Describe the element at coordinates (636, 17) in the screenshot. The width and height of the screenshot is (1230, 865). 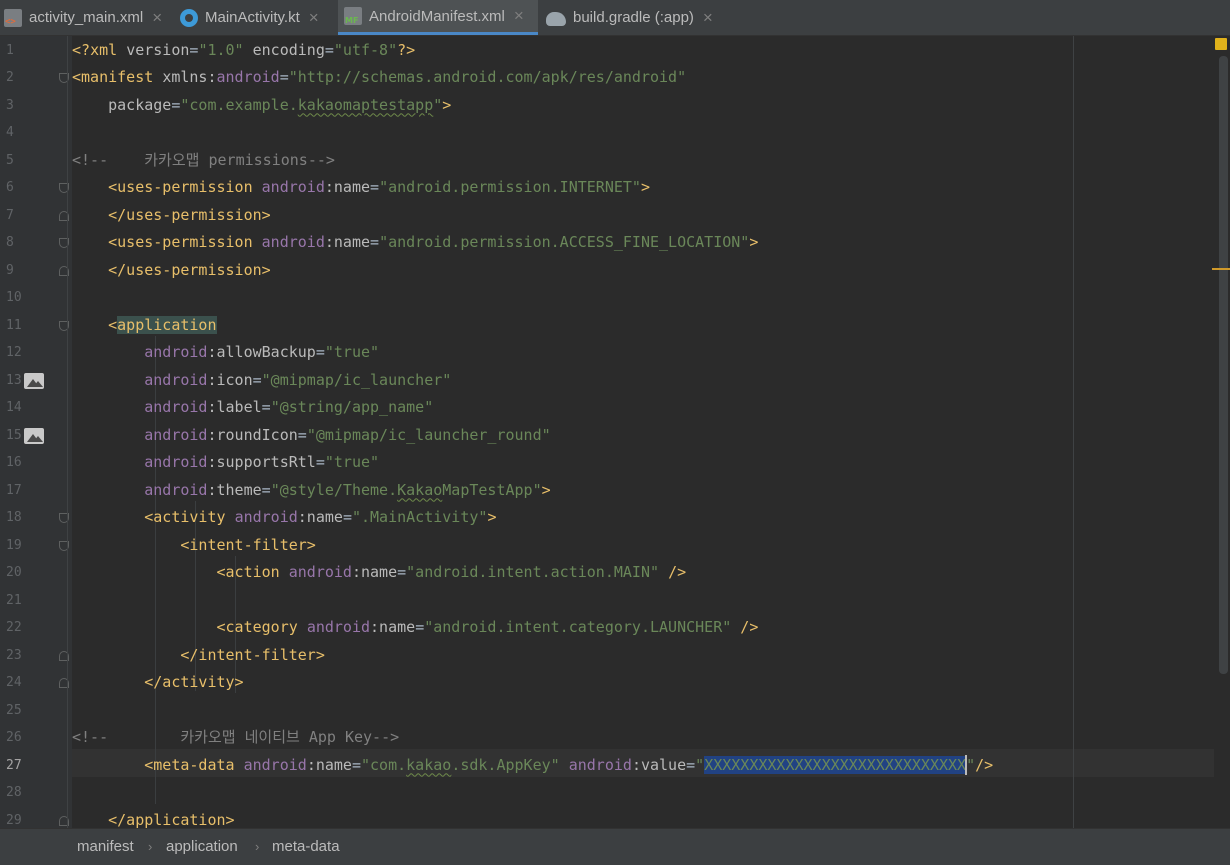
I see `tab-build-gradle: build.gradle (:app) ×` at that location.